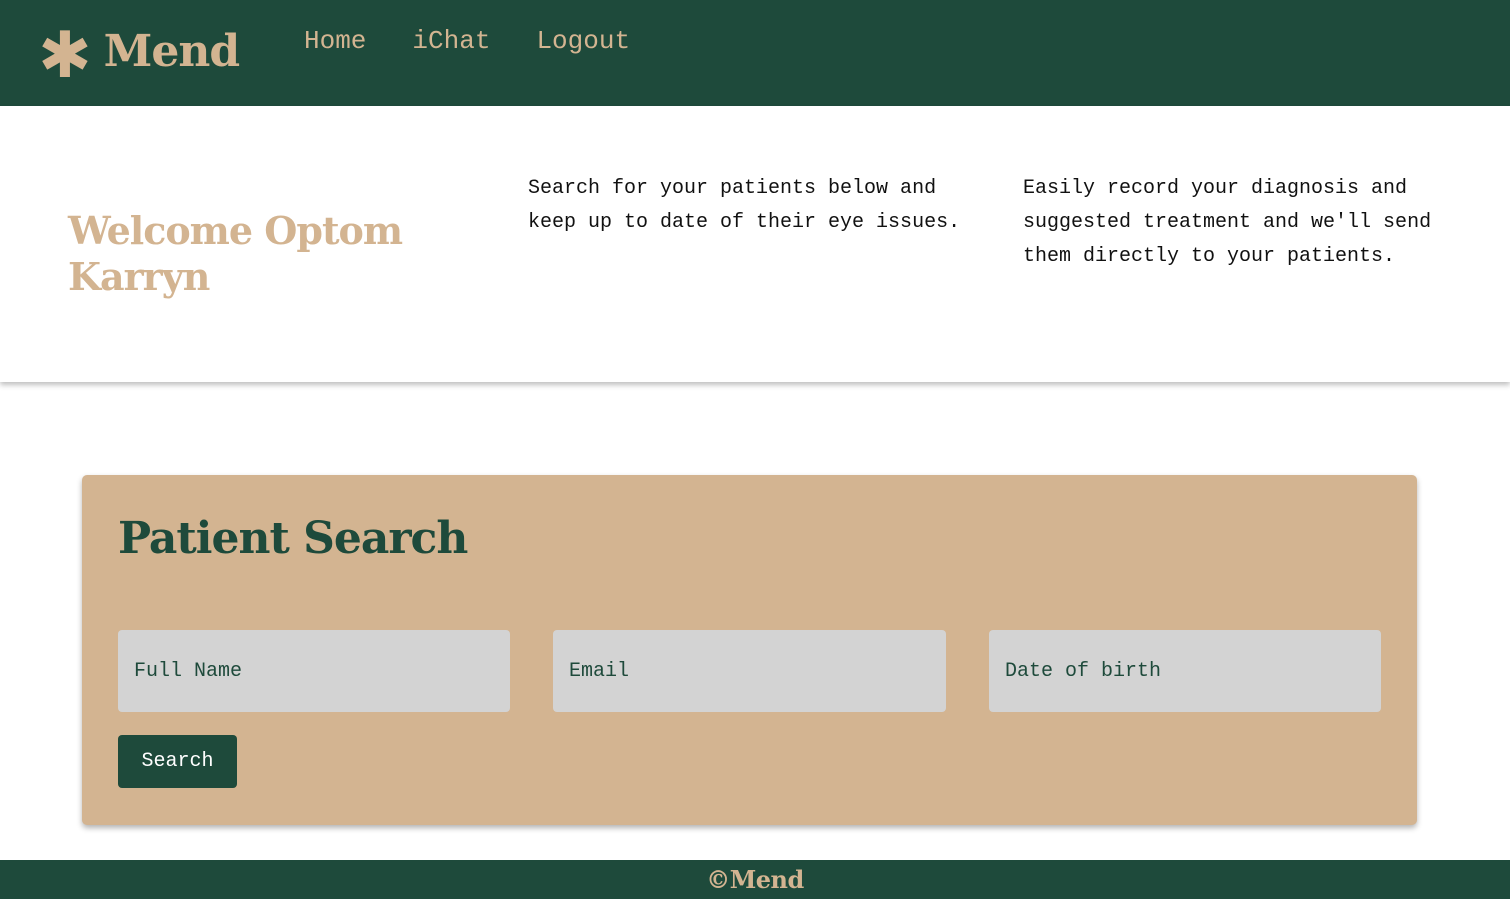 The image size is (1510, 904). I want to click on nav-links: Home iChat Logout, so click(490, 41).